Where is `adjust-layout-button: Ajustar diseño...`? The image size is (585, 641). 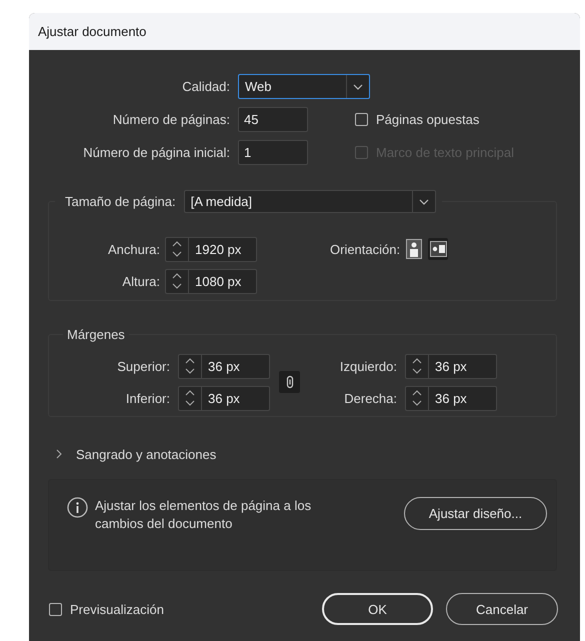 adjust-layout-button: Ajustar diseño... is located at coordinates (475, 513).